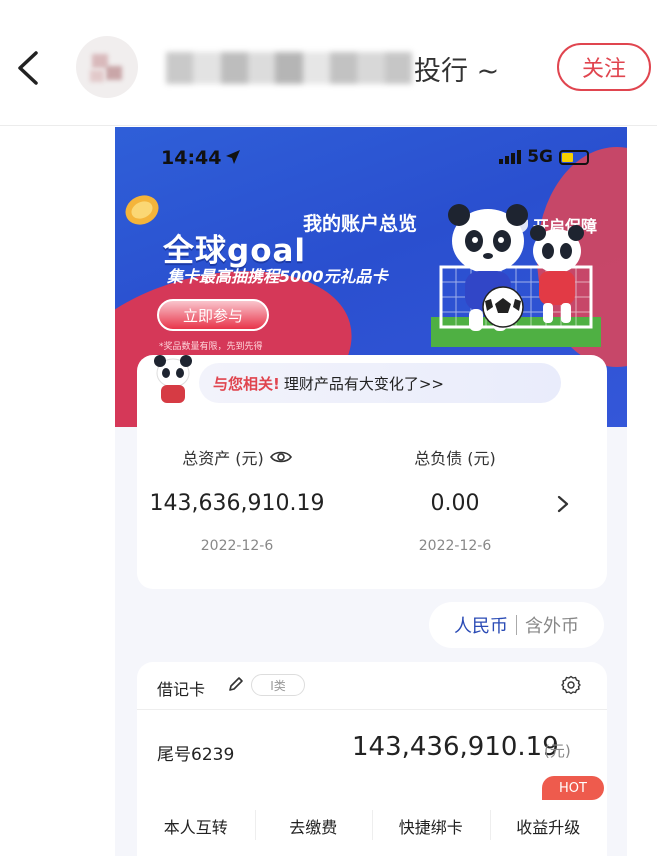 The image size is (657, 856). I want to click on total-liabilities: 总负债 (元) 0.00 2022-12-6, so click(455, 499).